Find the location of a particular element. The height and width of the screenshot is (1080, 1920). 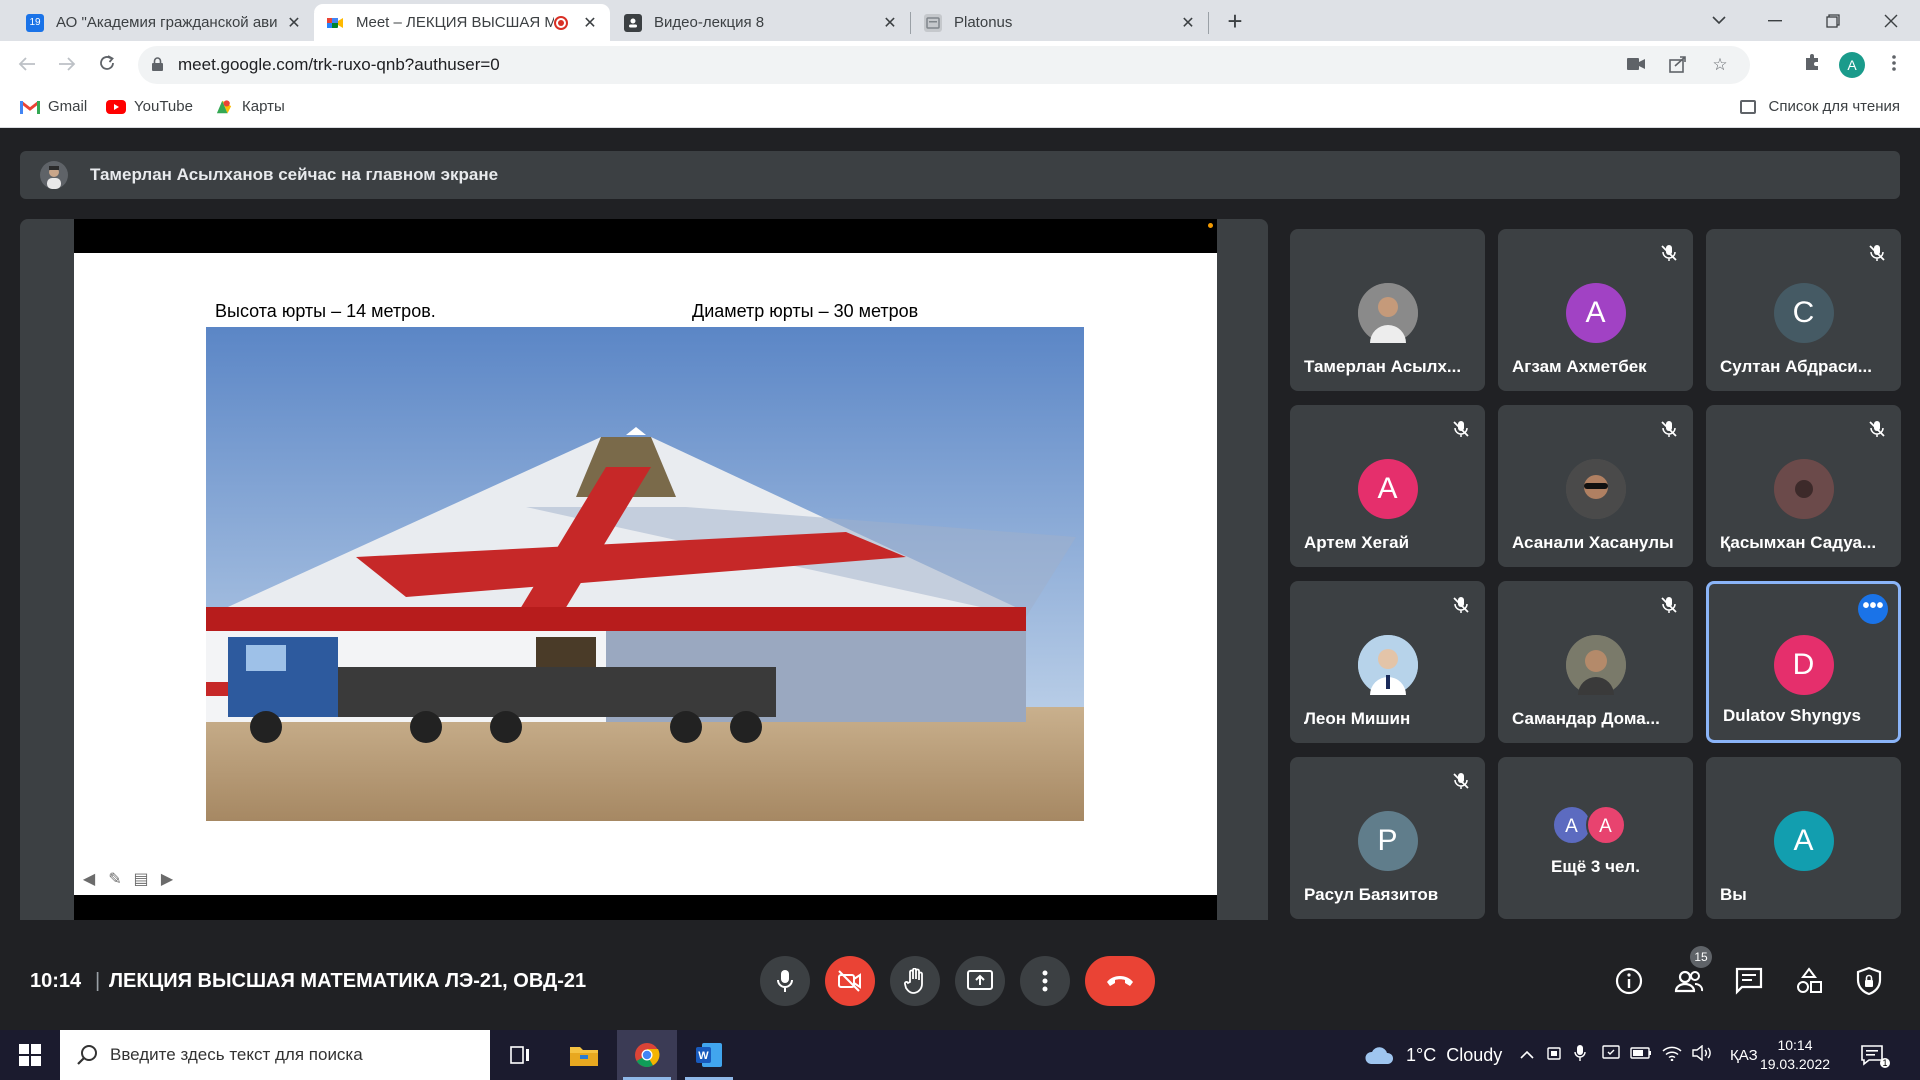

participant-tile: Р Расул Баязитов is located at coordinates (1387, 838).